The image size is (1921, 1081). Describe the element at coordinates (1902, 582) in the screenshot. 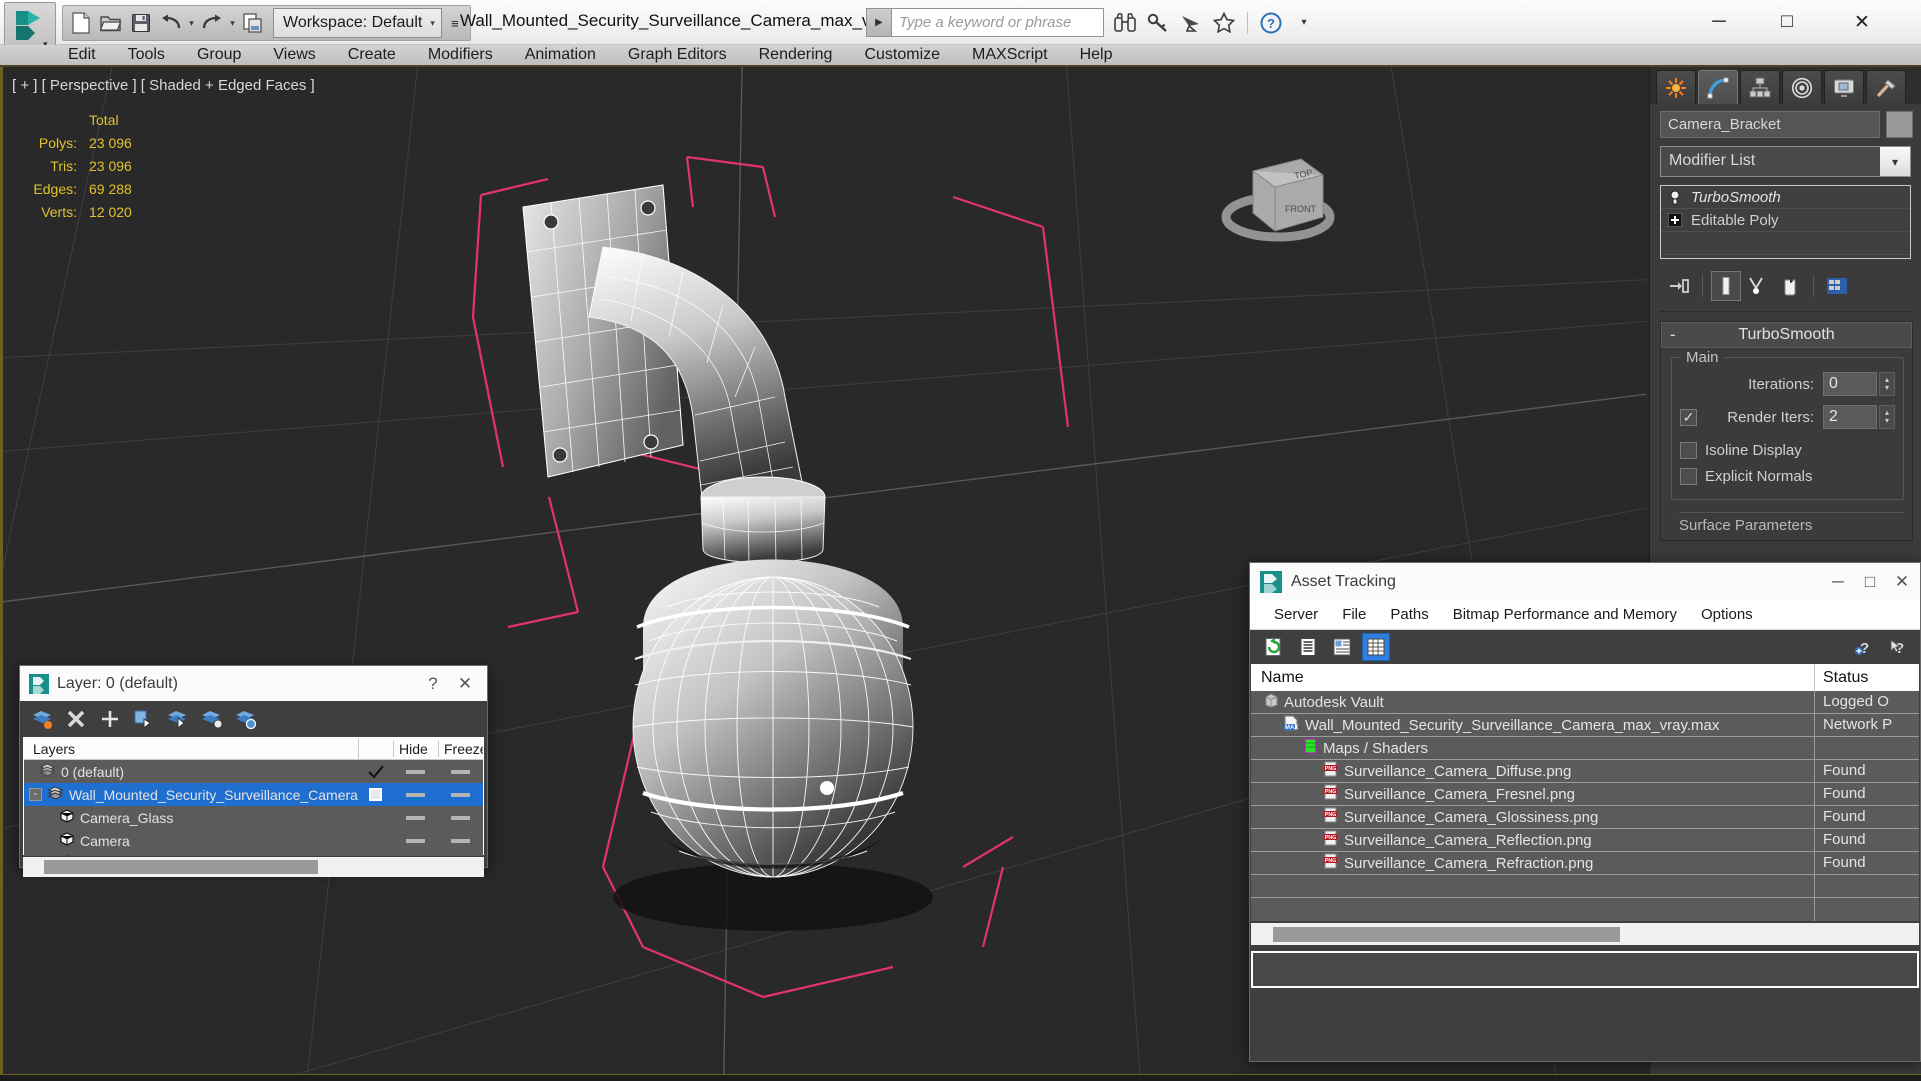

I see `asset-tracking-close-button: ✕` at that location.